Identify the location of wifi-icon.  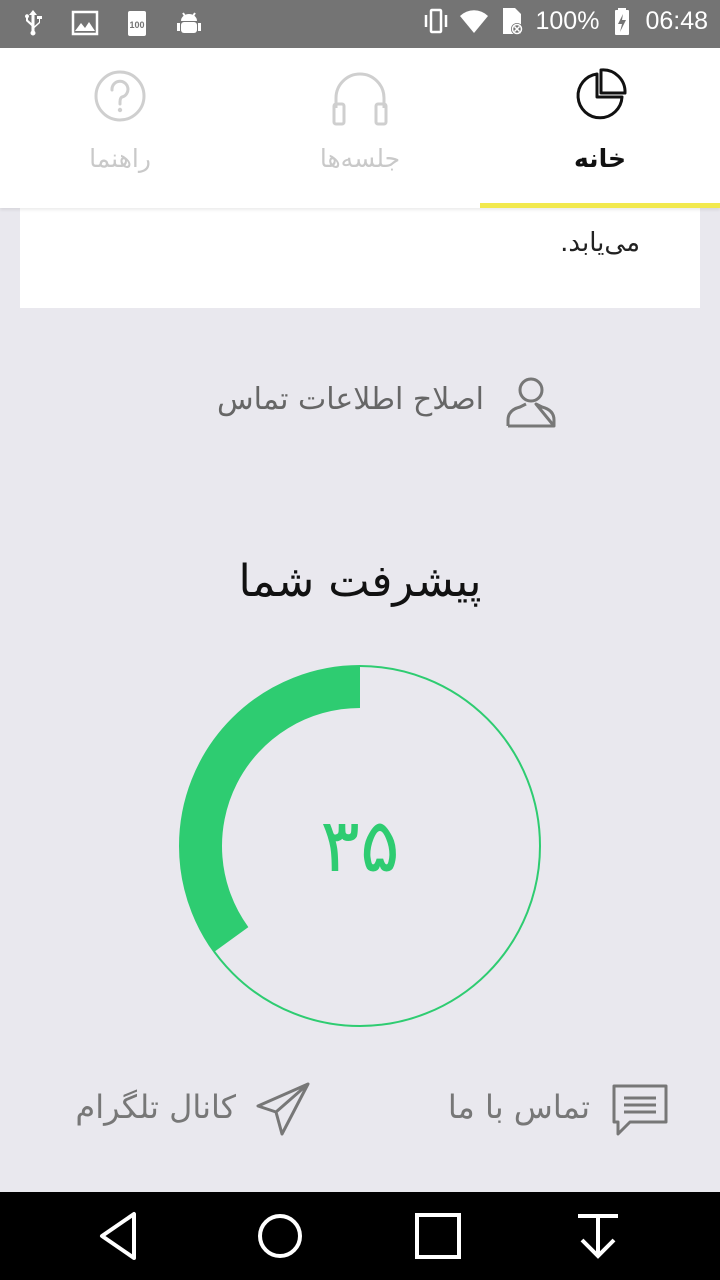
(474, 21).